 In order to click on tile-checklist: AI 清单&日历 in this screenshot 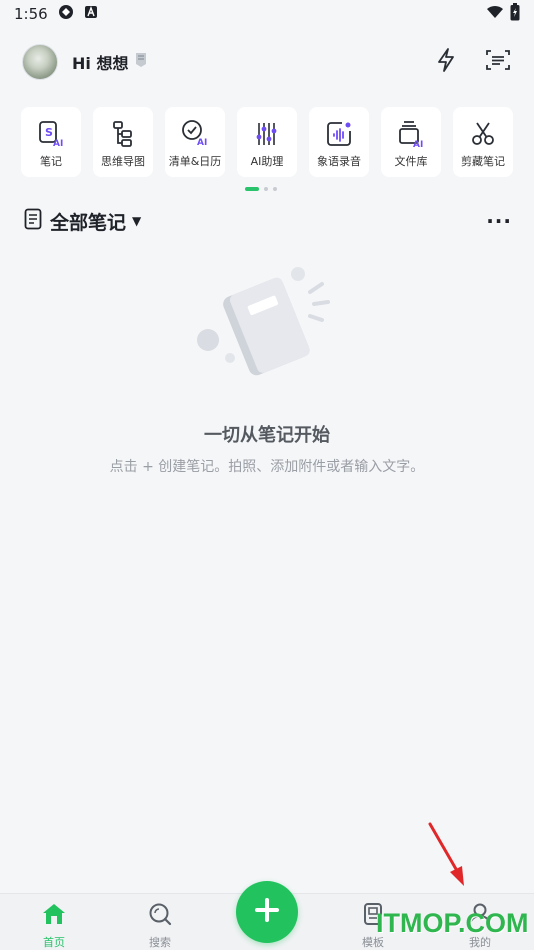, I will do `click(195, 142)`.